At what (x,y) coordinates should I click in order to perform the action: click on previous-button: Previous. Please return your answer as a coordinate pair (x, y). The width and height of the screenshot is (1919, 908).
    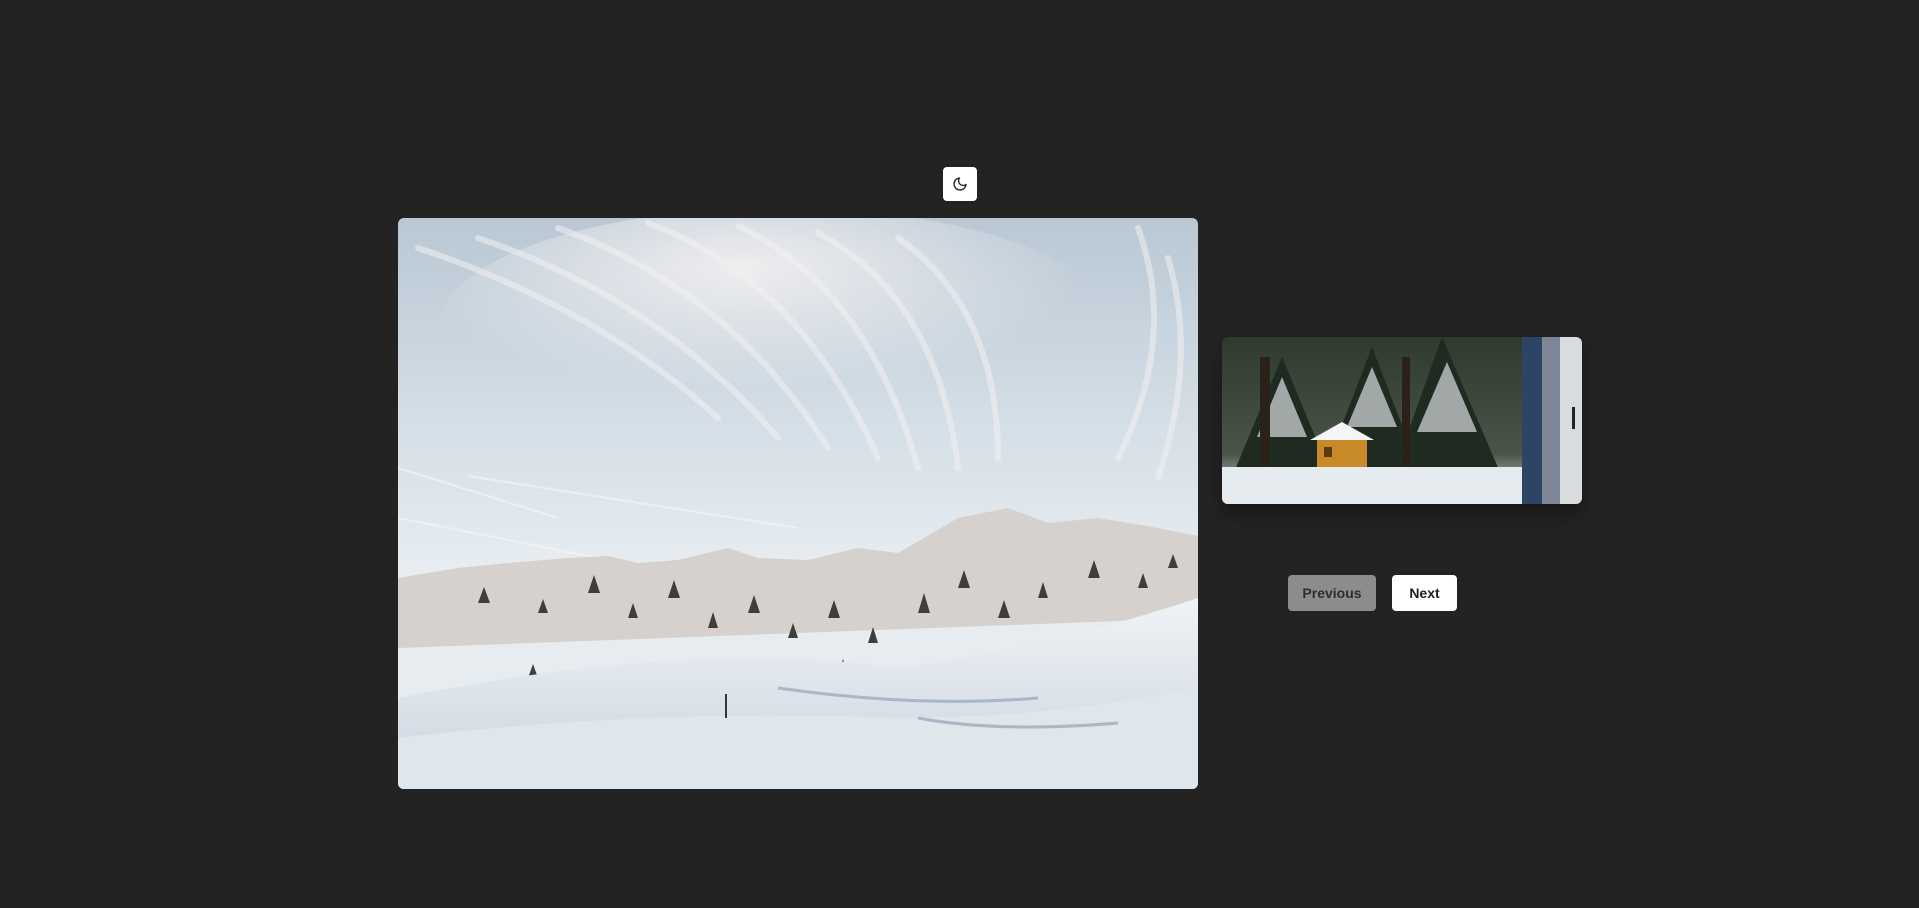
    Looking at the image, I should click on (1332, 593).